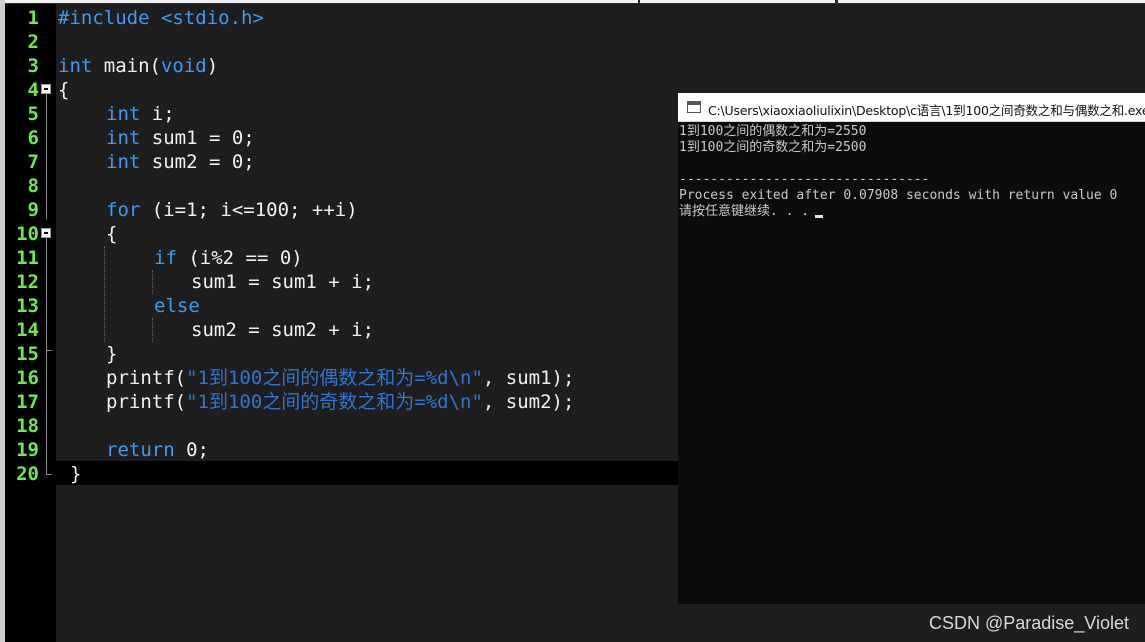 The height and width of the screenshot is (642, 1145). Describe the element at coordinates (27, 330) in the screenshot. I see `line-number: 14` at that location.